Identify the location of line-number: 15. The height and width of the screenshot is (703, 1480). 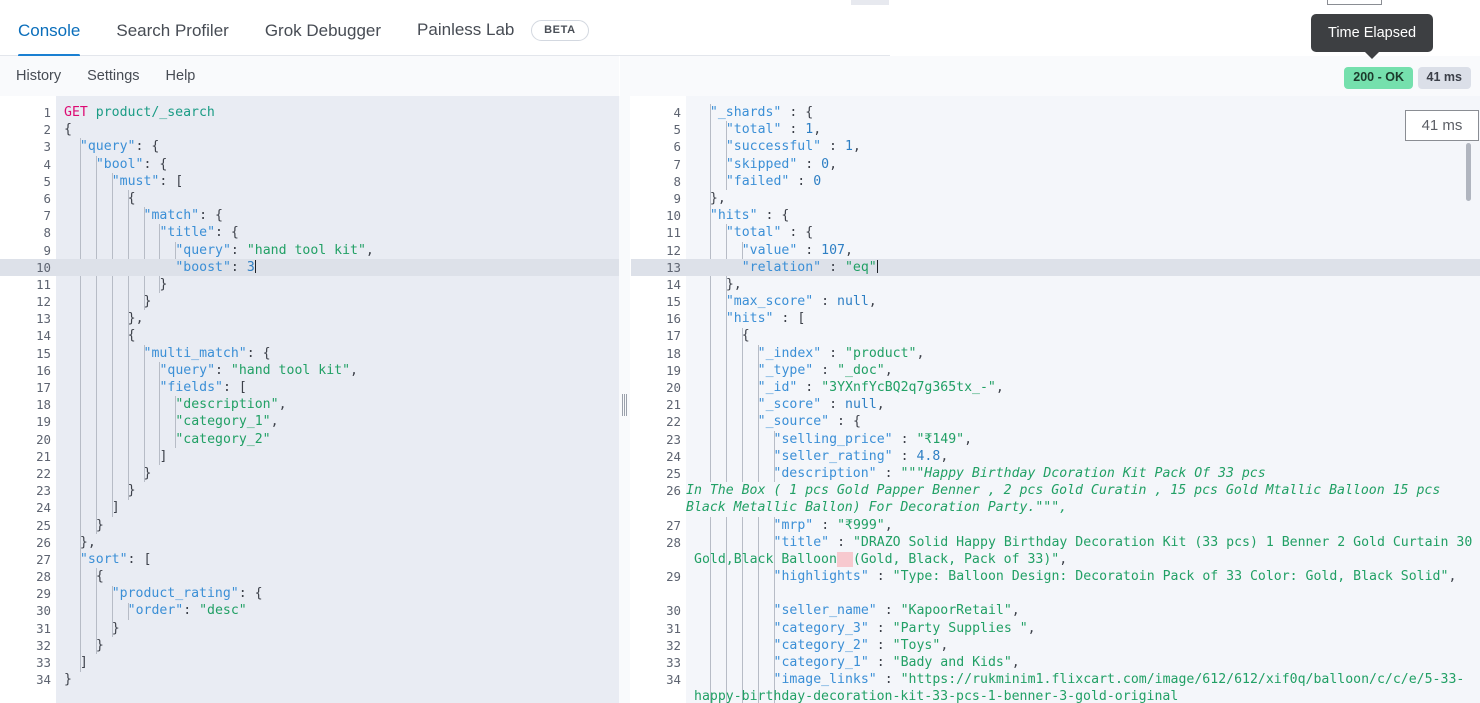
(673, 302).